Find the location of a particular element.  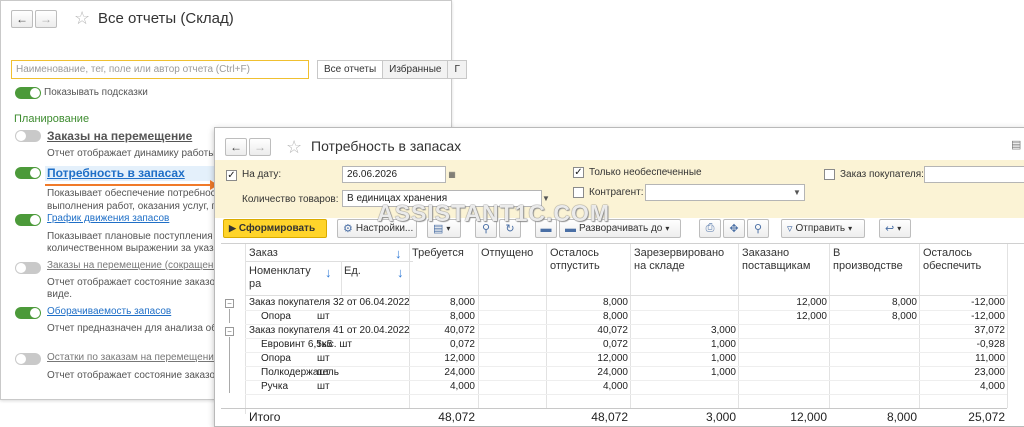

only-unsecured-label: Только необеспеченные is located at coordinates (645, 172).